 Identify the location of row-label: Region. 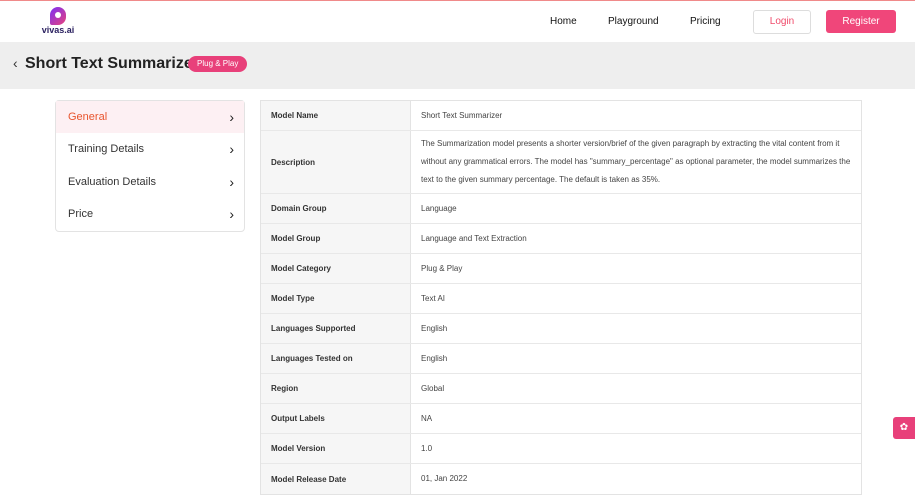
(336, 388).